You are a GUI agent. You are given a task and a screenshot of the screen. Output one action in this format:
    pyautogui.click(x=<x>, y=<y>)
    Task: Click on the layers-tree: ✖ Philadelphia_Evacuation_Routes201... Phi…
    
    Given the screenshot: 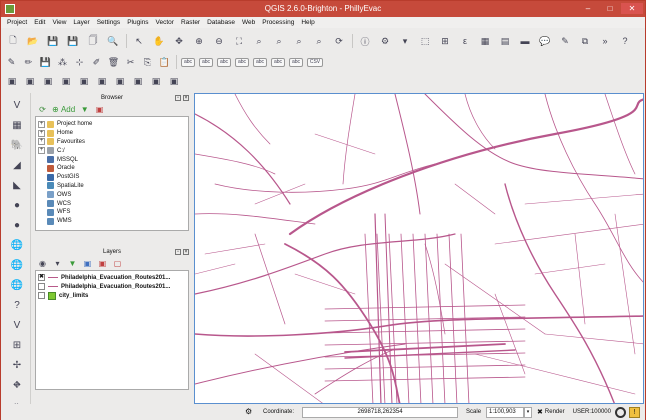 What is the action you would take?
    pyautogui.click(x=112, y=330)
    